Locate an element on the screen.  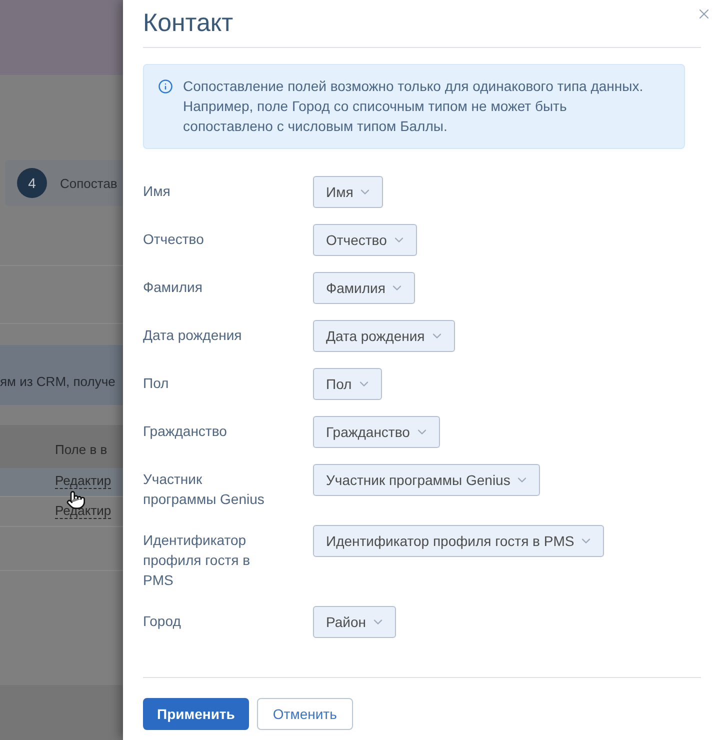
cancel-button: Отменить is located at coordinates (304, 714).